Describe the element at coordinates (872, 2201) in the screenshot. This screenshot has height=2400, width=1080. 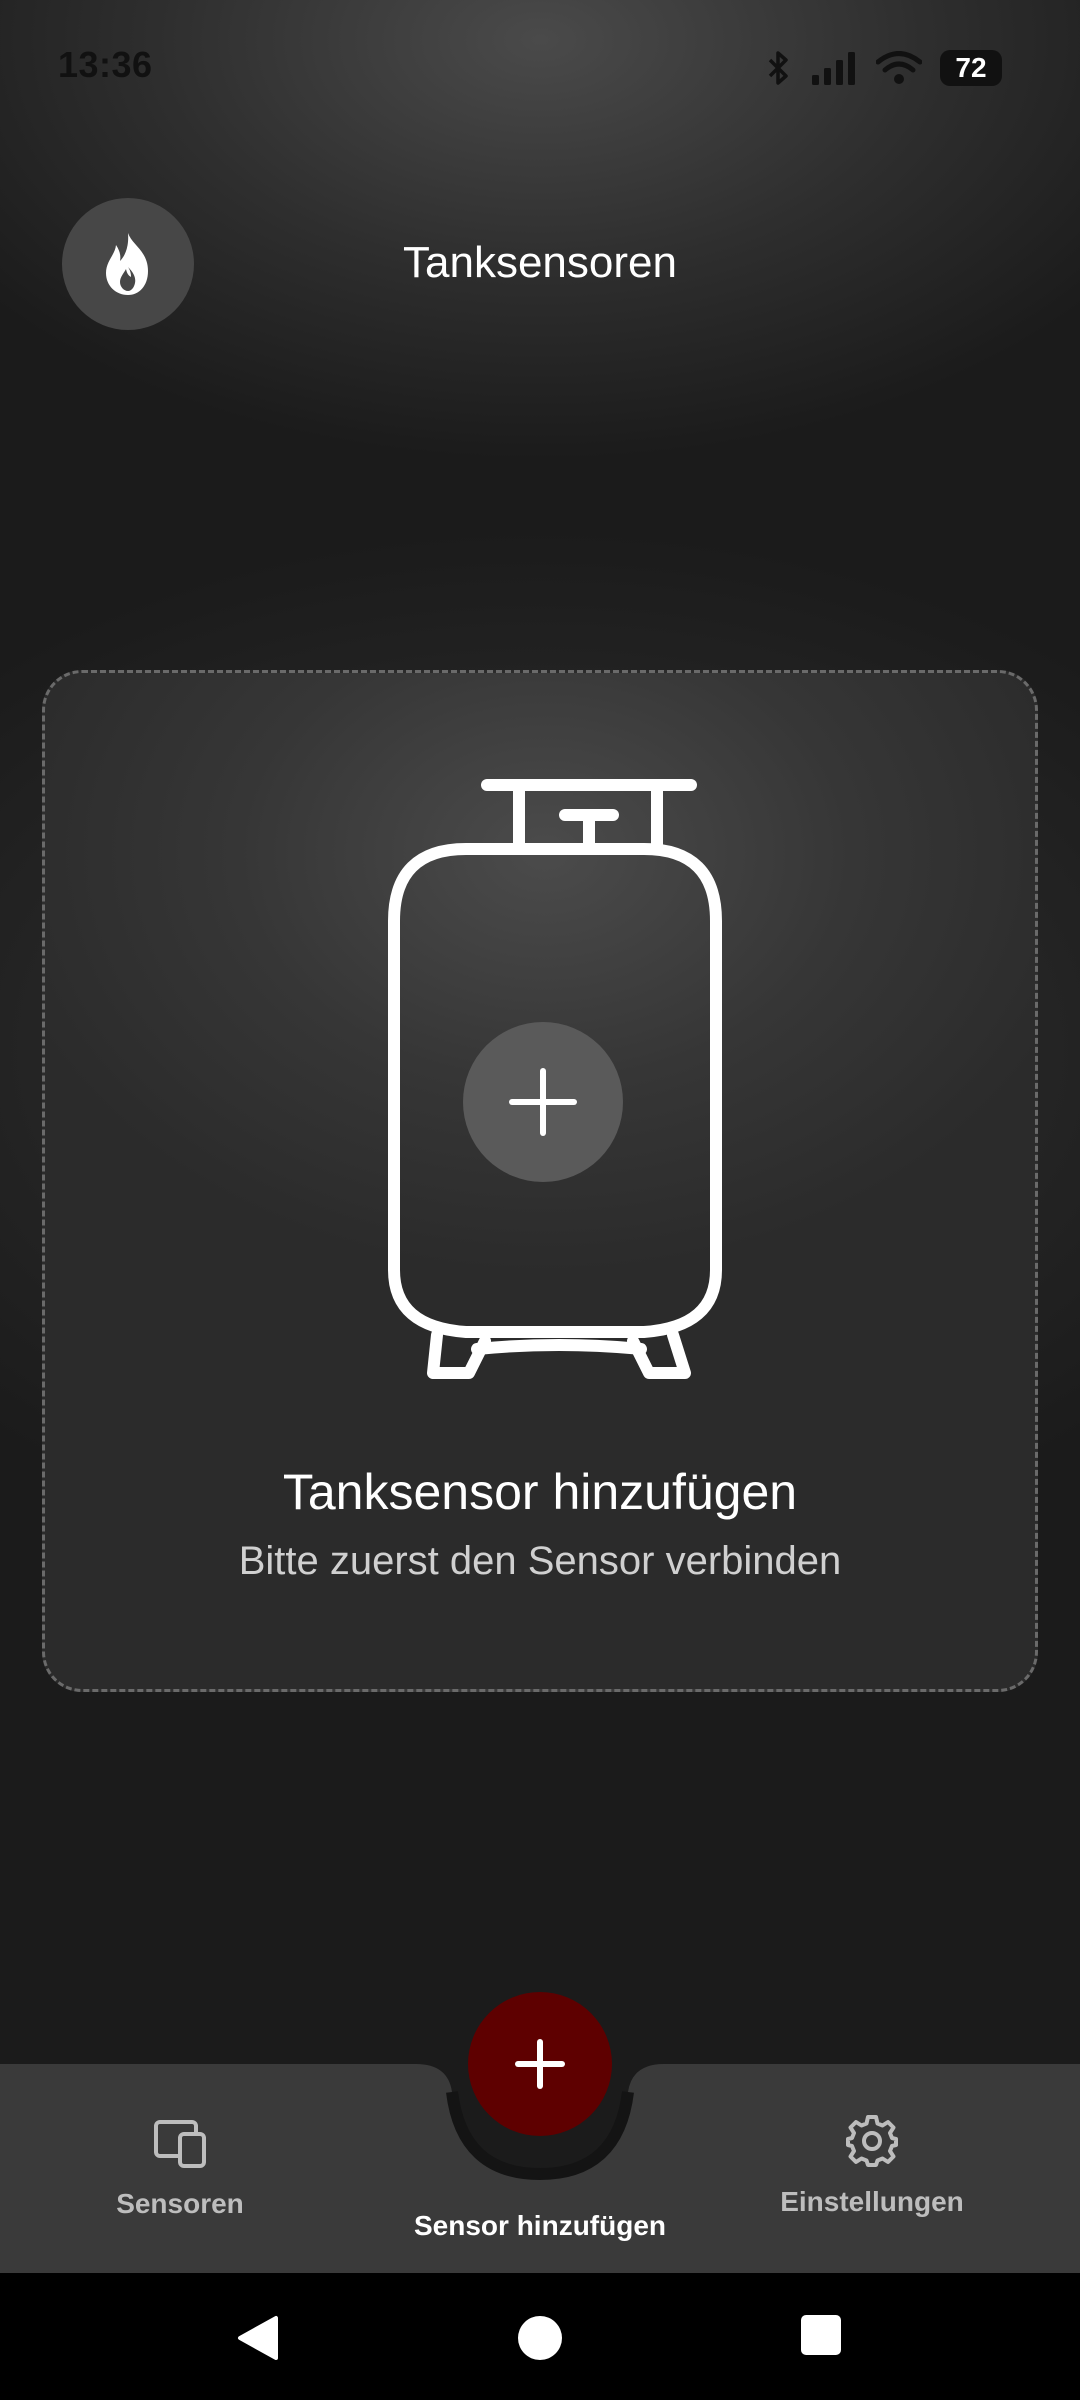
I see `nav-label-settings: Einstellungen` at that location.